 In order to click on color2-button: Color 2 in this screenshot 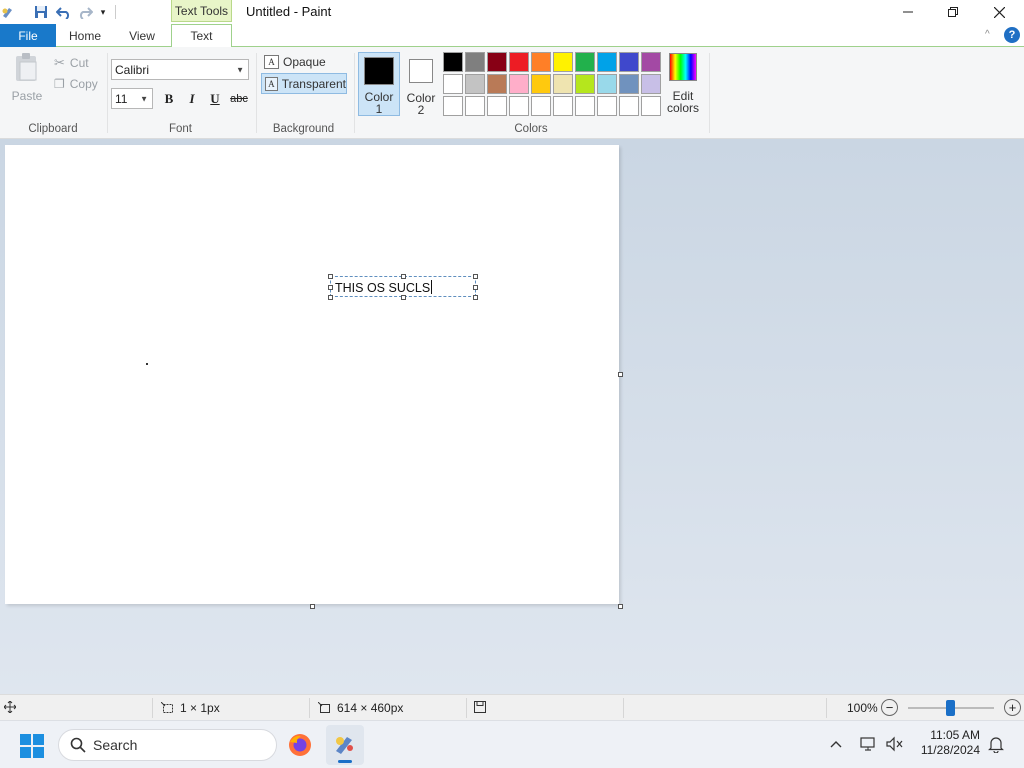, I will do `click(421, 84)`.